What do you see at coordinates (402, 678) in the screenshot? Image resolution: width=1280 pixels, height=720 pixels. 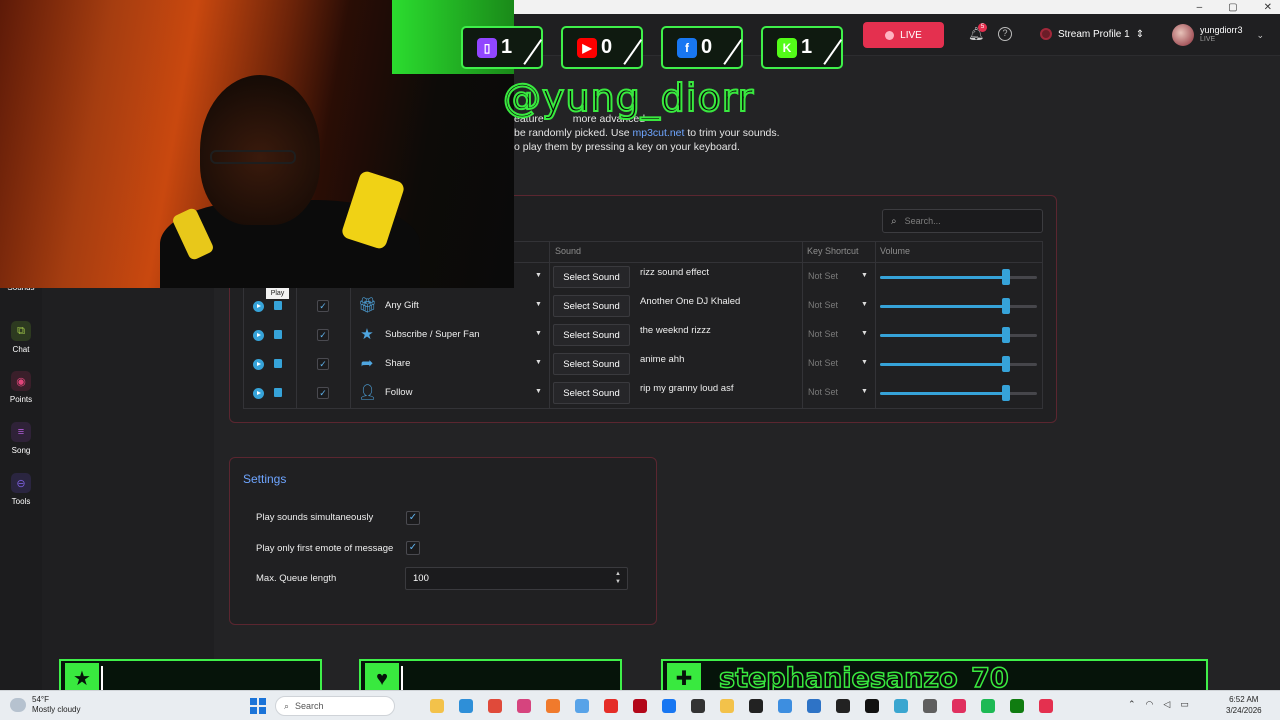 I see `alert-cursor` at bounding box center [402, 678].